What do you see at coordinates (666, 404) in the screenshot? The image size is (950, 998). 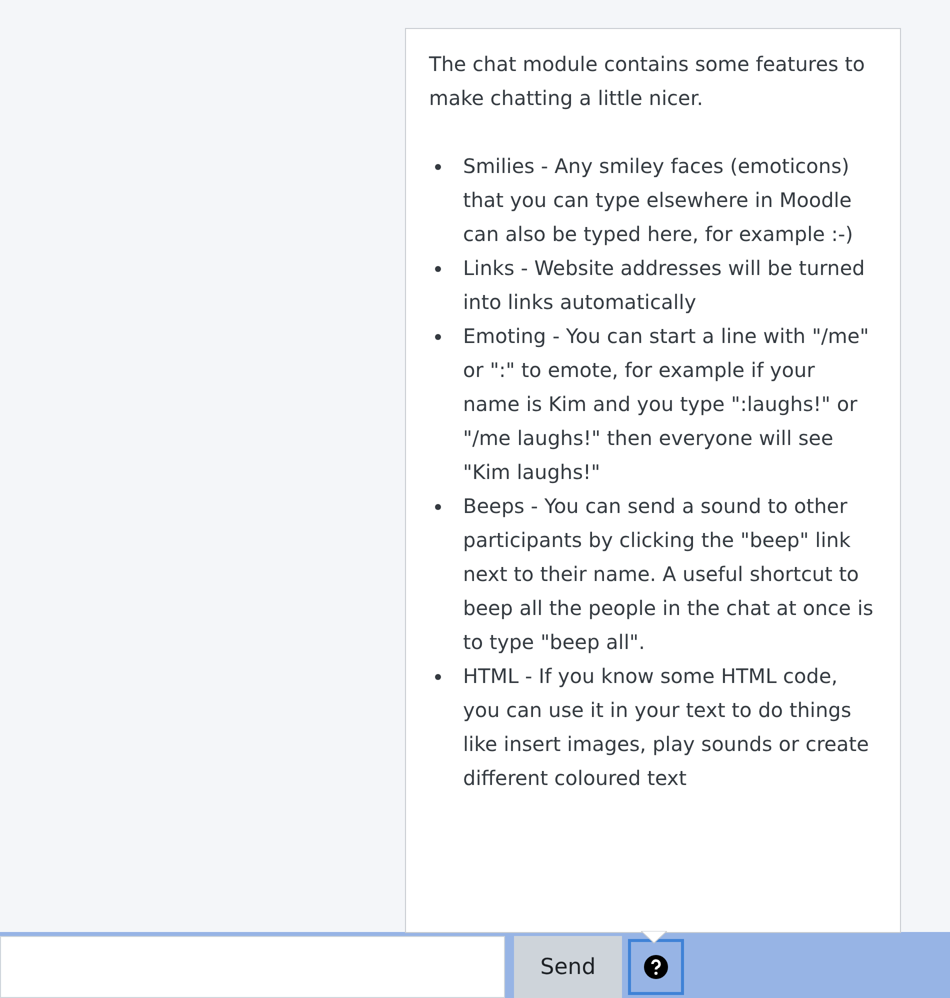 I see `help-item: Emoting - You can start a line with "/me" or ":" to emote, for example if your name is Kim and you type ":laughs!" or "/me laughs!" then everyone will see "Kim laughs!"` at bounding box center [666, 404].